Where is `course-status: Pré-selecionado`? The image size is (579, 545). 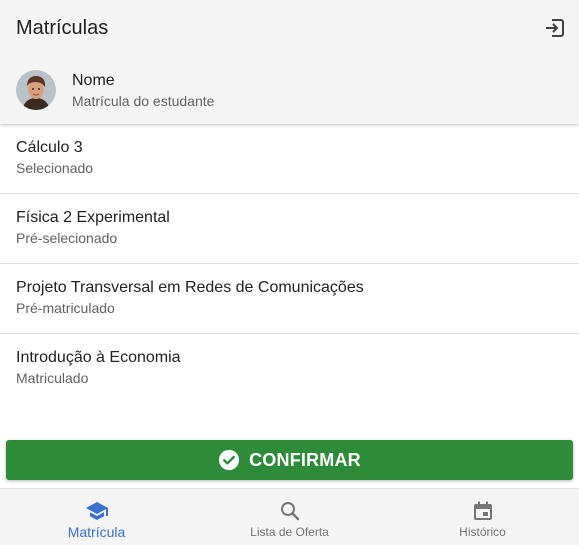
course-status: Pré-selecionado is located at coordinates (67, 238).